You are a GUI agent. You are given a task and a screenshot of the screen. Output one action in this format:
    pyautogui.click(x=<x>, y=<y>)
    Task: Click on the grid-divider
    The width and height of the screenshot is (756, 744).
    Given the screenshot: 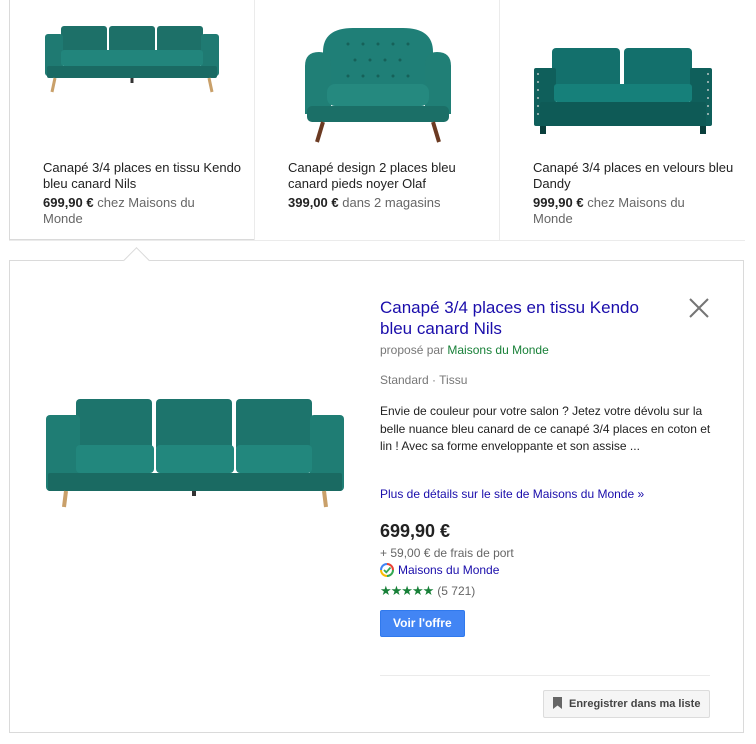 What is the action you would take?
    pyautogui.click(x=377, y=240)
    